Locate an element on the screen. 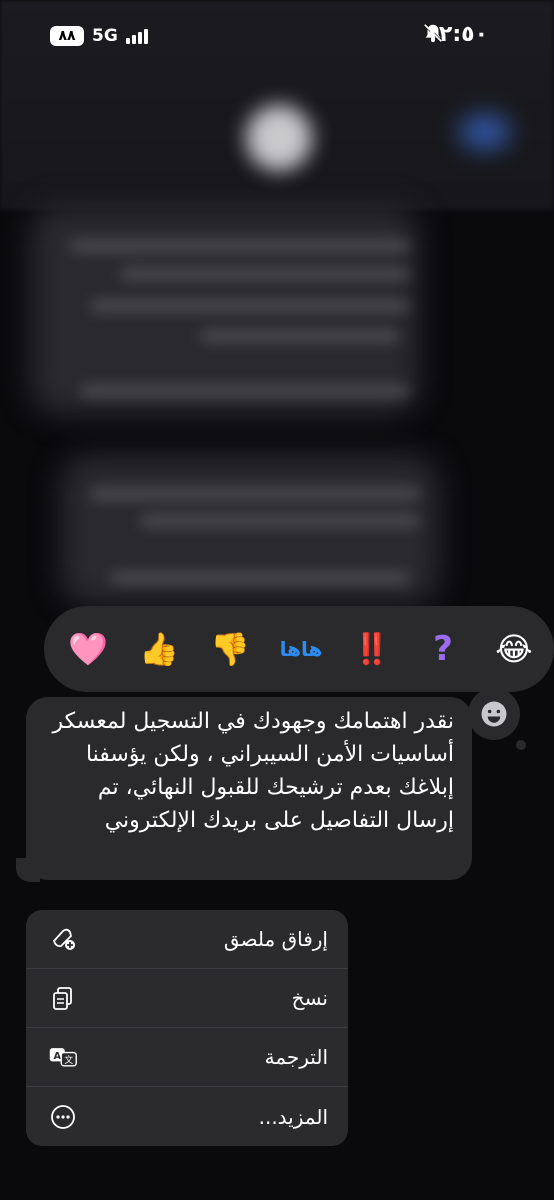 This screenshot has width=554, height=1200. reaction-bar: 🩷 👍 👎 هاها ‼️ ? 😂 is located at coordinates (299, 649).